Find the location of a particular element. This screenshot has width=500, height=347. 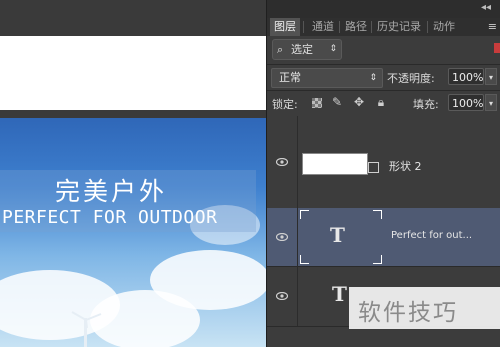

lock-position-icon: ✥ is located at coordinates (359, 102).